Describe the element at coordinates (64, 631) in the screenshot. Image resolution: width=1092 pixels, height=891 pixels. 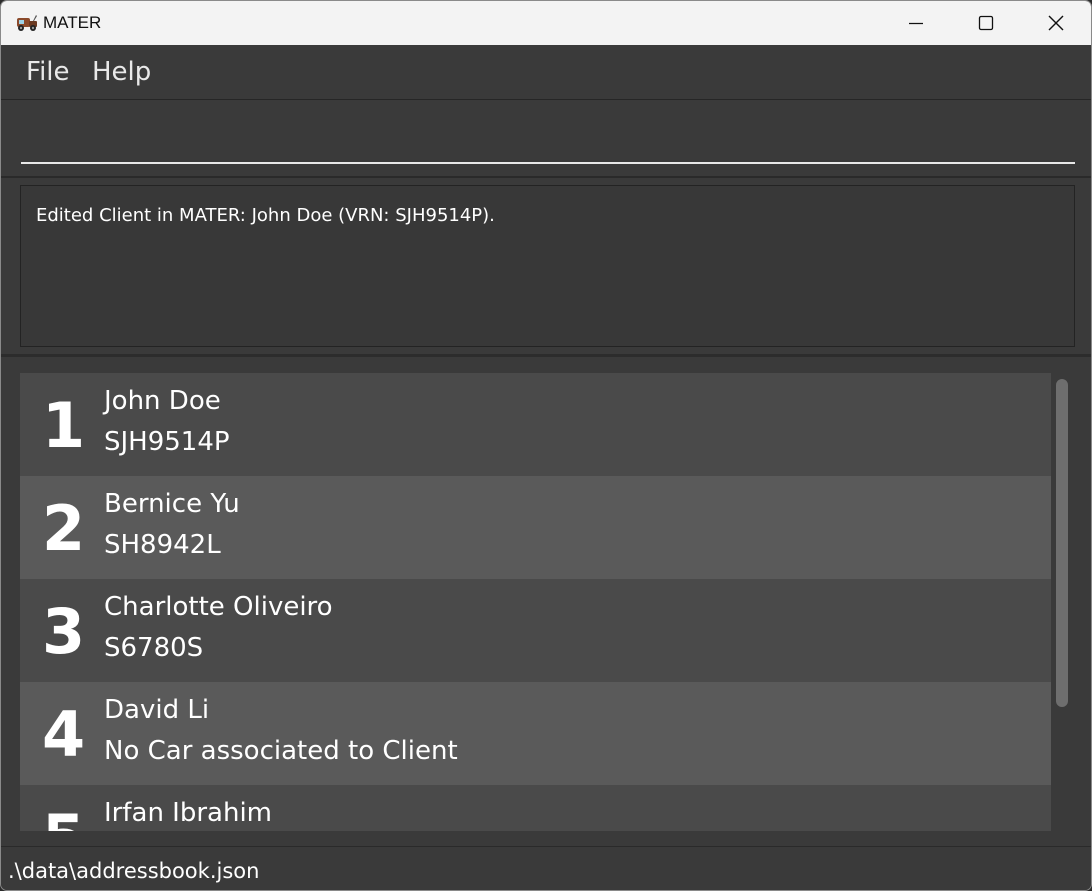
I see `client-index: 3` at that location.